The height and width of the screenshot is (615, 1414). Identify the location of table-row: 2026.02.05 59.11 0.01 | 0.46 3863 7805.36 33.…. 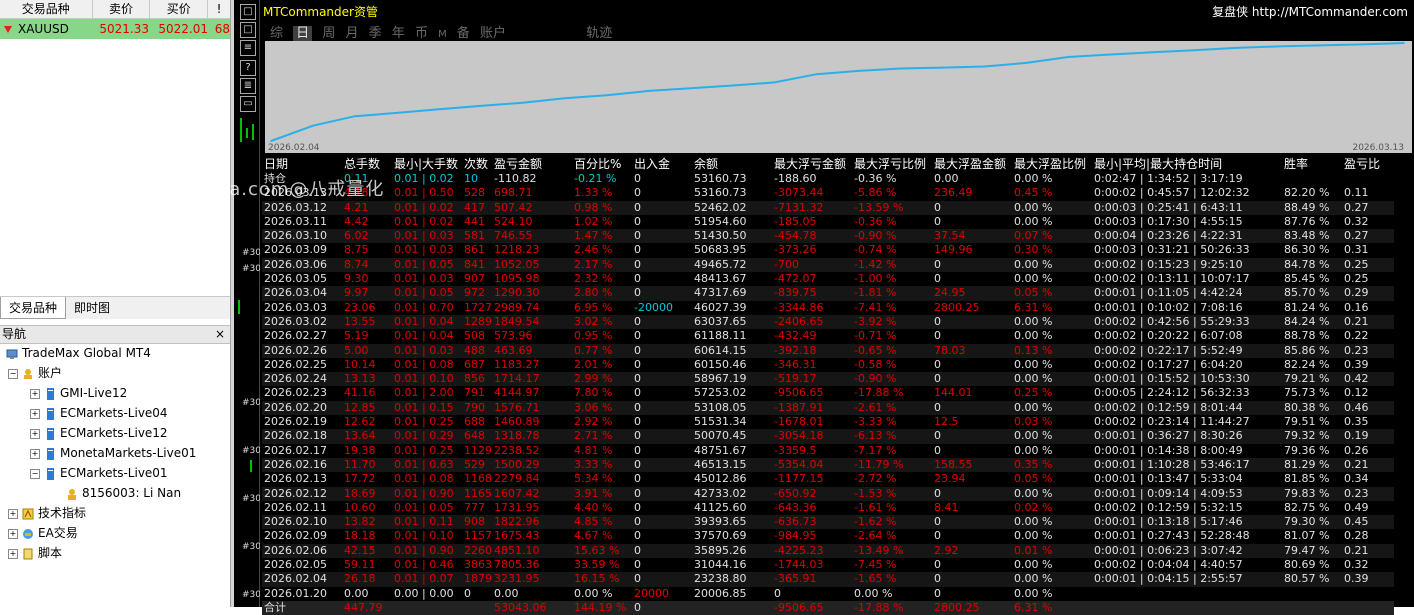
(828, 565).